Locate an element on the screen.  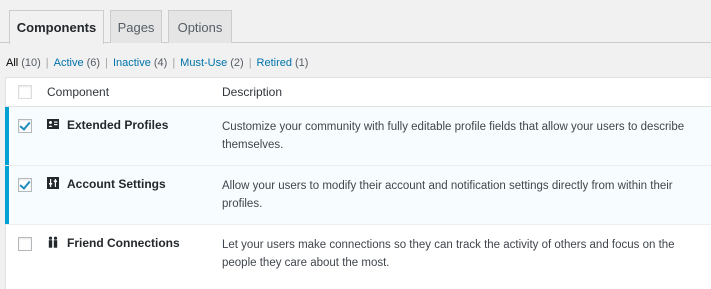
filter-active: Active is located at coordinates (69, 63).